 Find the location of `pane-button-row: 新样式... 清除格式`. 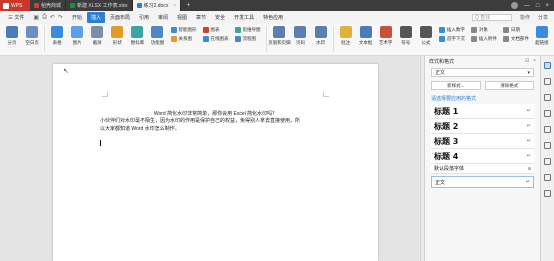

pane-button-row: 新样式... 清除格式 is located at coordinates (482, 85).